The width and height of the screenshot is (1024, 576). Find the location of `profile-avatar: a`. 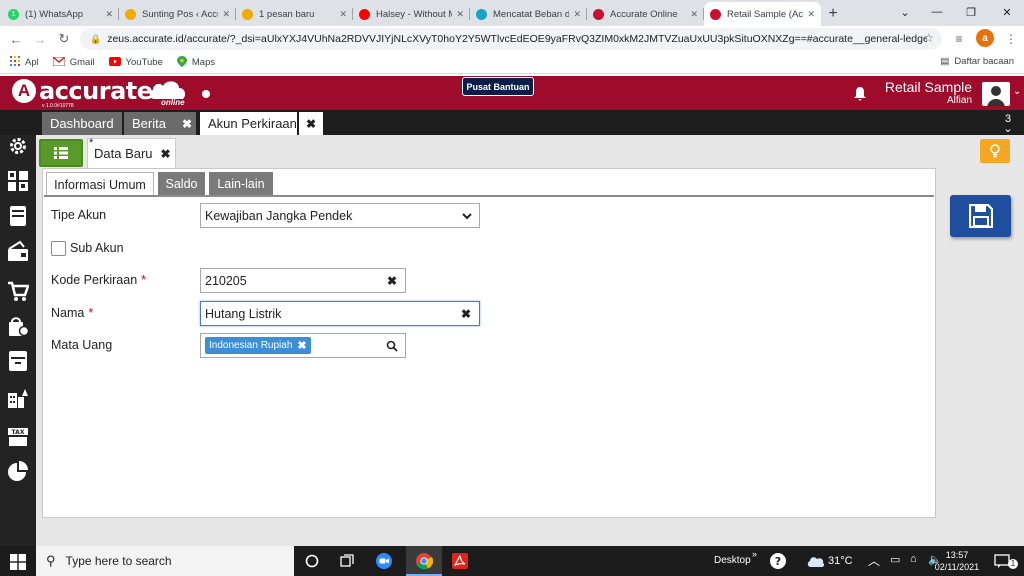

profile-avatar: a is located at coordinates (985, 38).